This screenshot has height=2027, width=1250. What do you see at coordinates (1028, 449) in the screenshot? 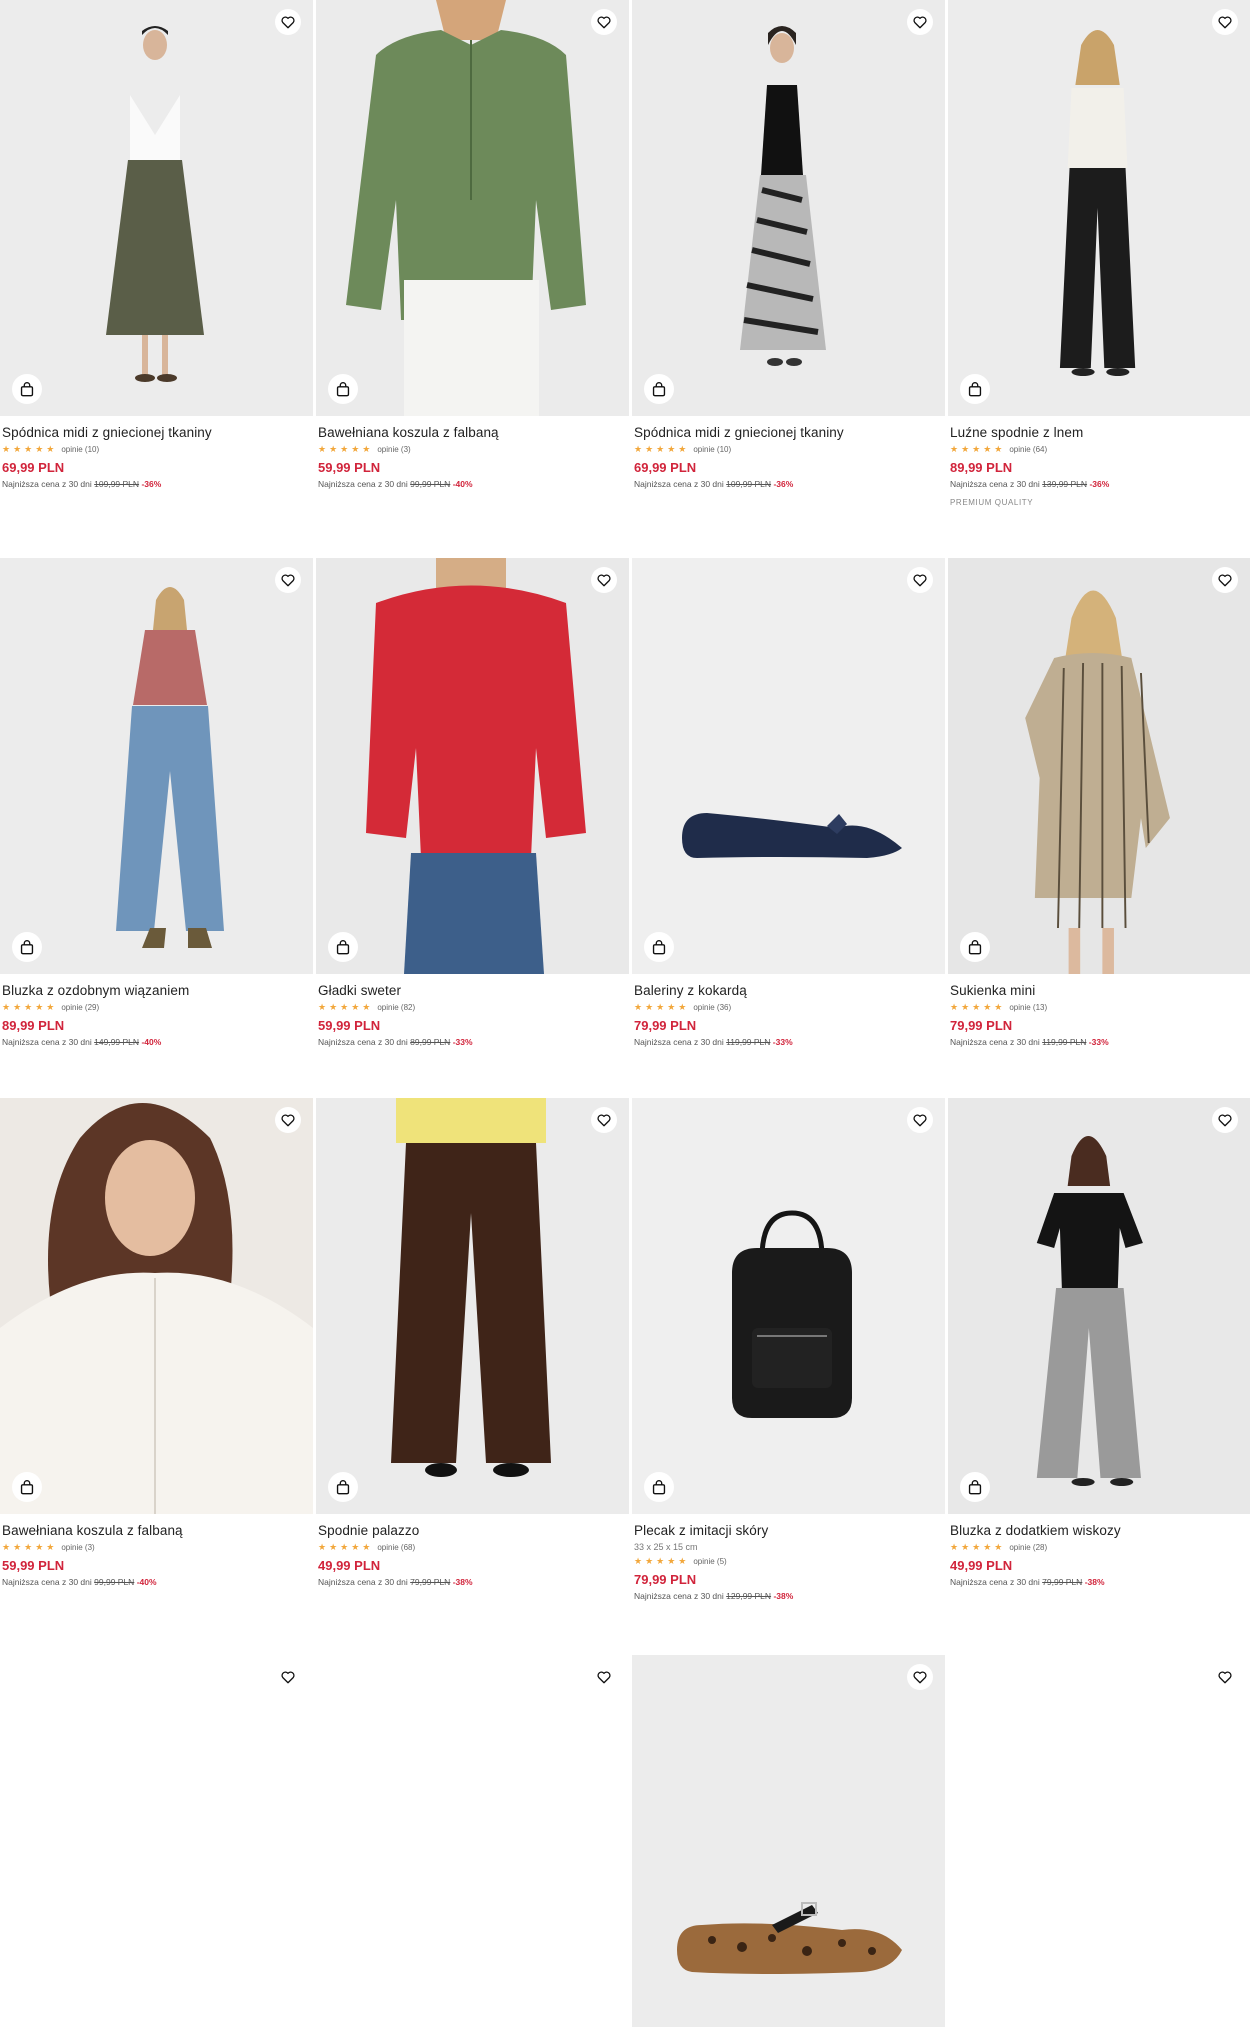
I see `review-count: opinie (64)` at bounding box center [1028, 449].